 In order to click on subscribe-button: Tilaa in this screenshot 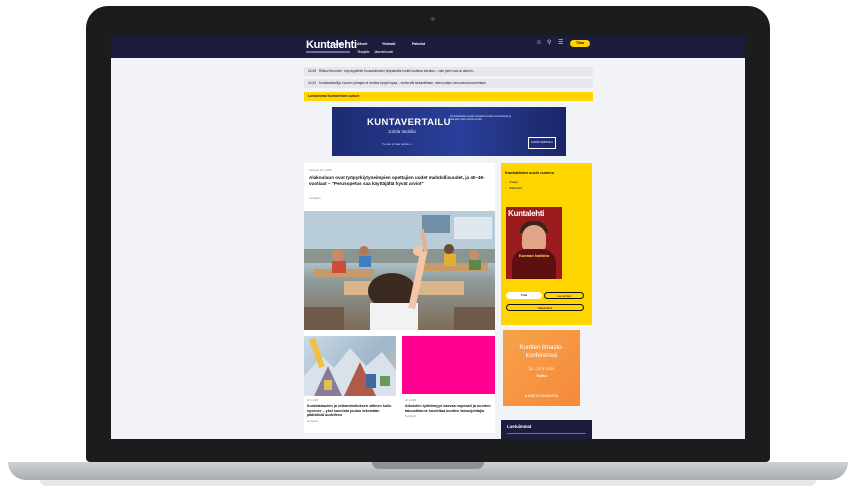, I will do `click(580, 43)`.